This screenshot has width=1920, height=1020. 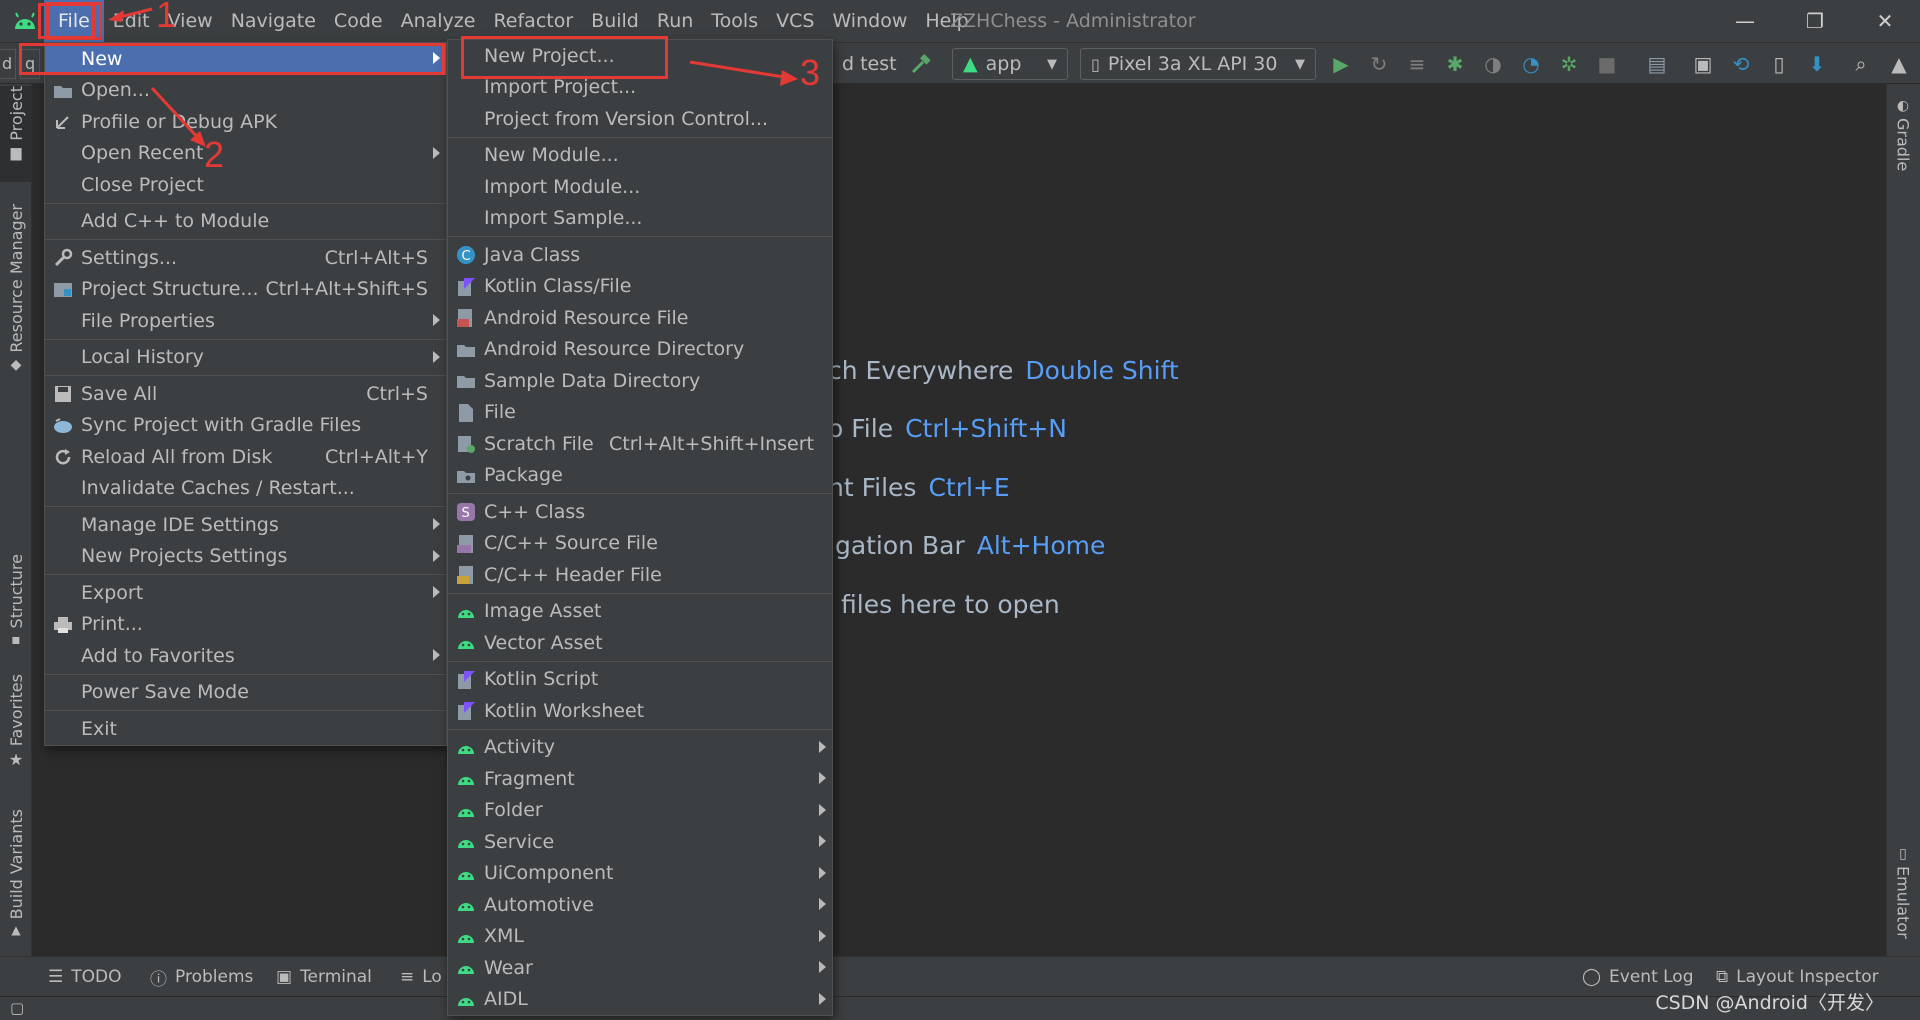 What do you see at coordinates (1745, 21) in the screenshot?
I see `minimize-button: —` at bounding box center [1745, 21].